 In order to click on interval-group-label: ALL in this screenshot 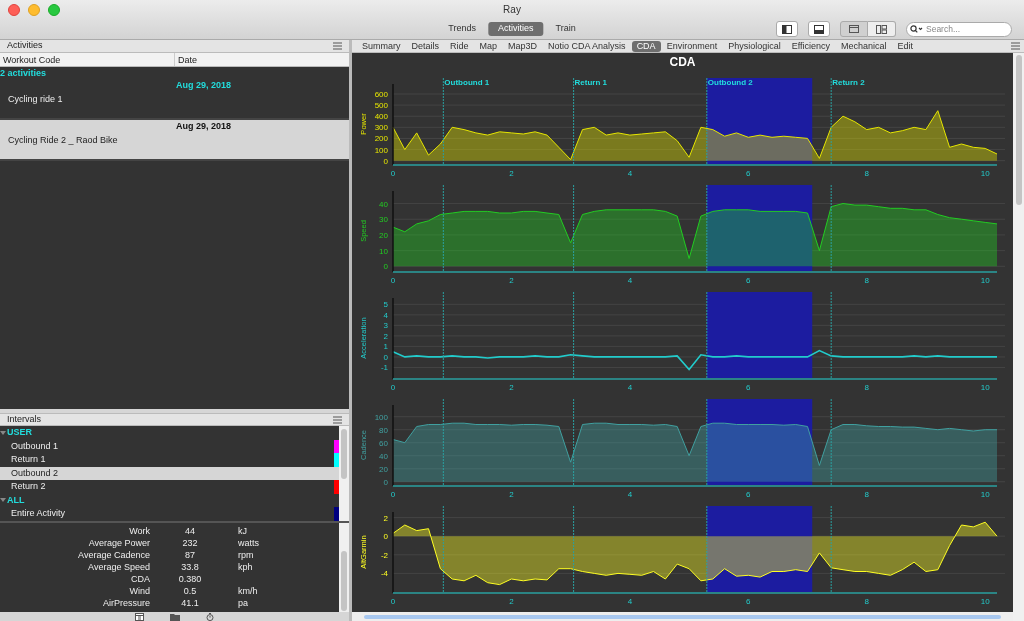, I will do `click(16, 500)`.